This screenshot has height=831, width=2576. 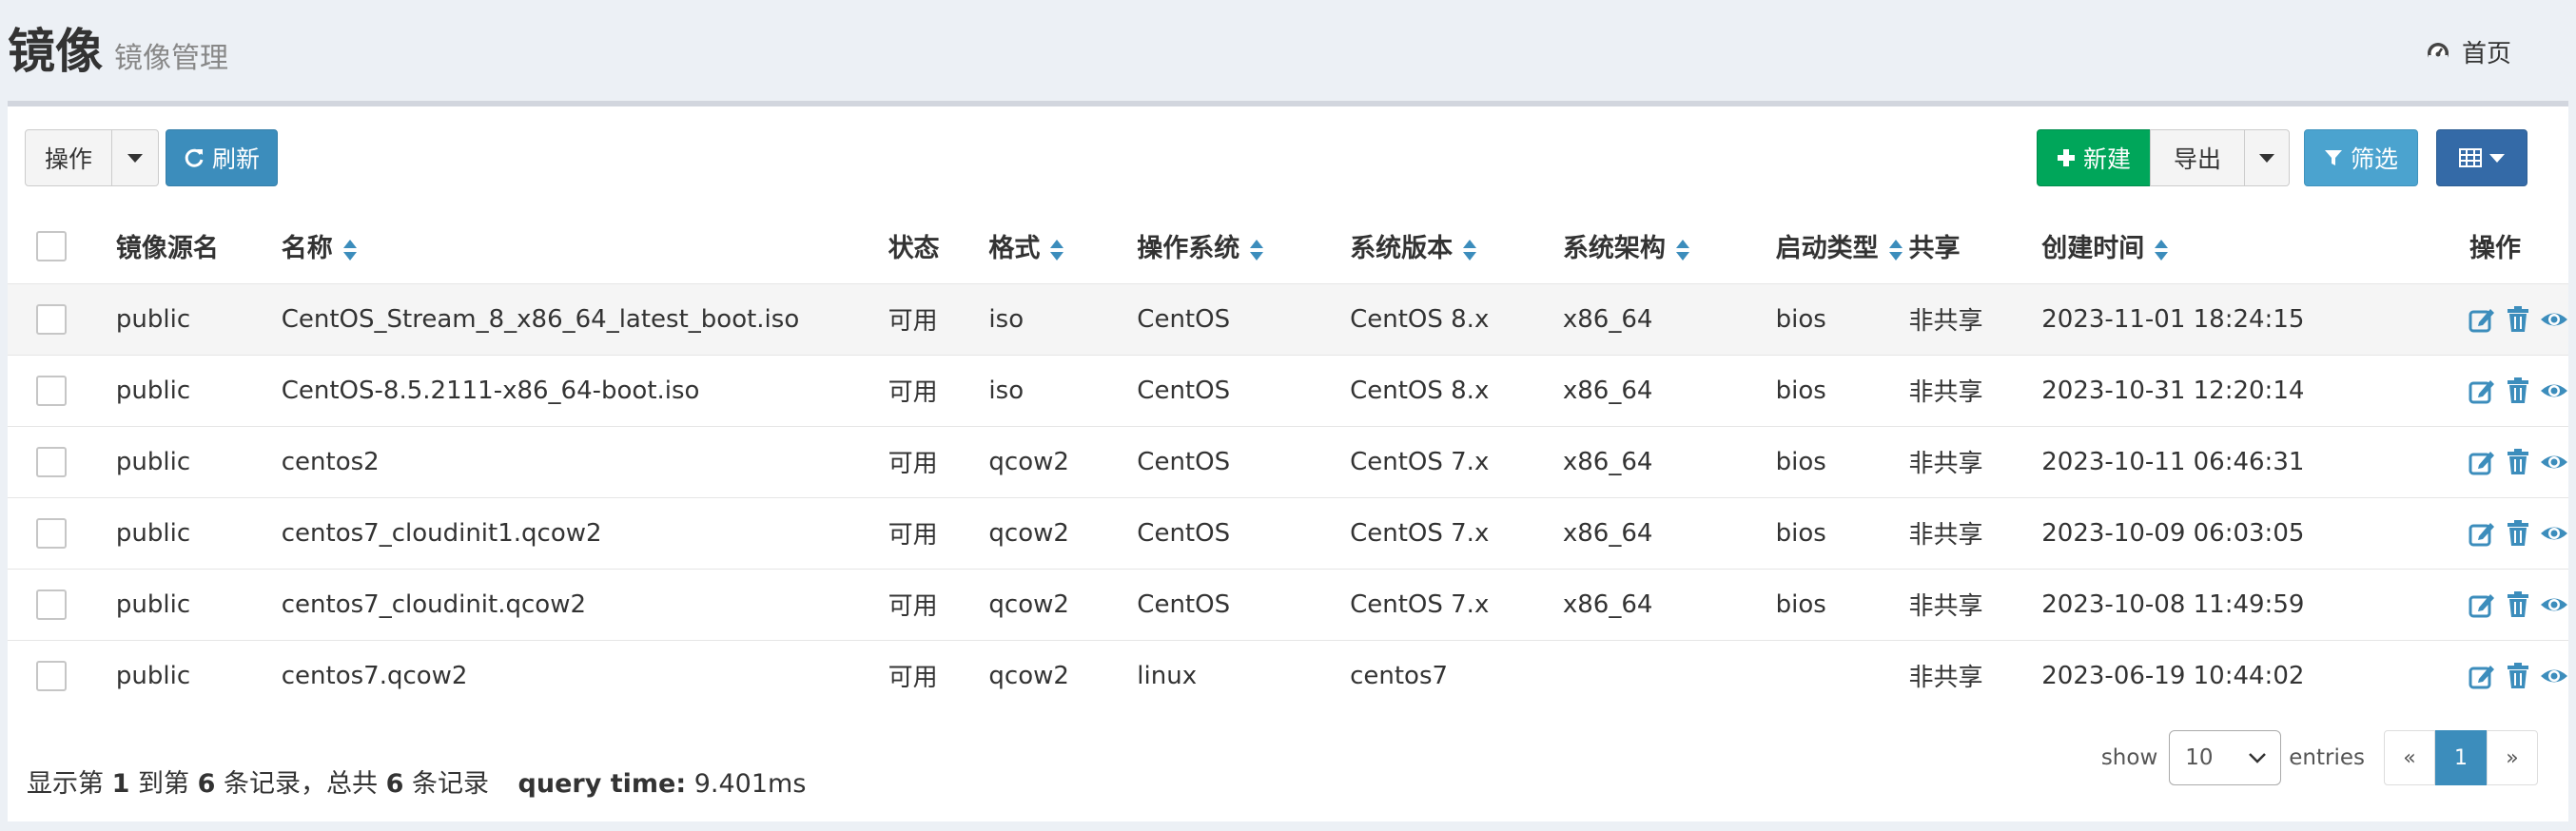 What do you see at coordinates (2199, 757) in the screenshot?
I see `page-size-value: 10` at bounding box center [2199, 757].